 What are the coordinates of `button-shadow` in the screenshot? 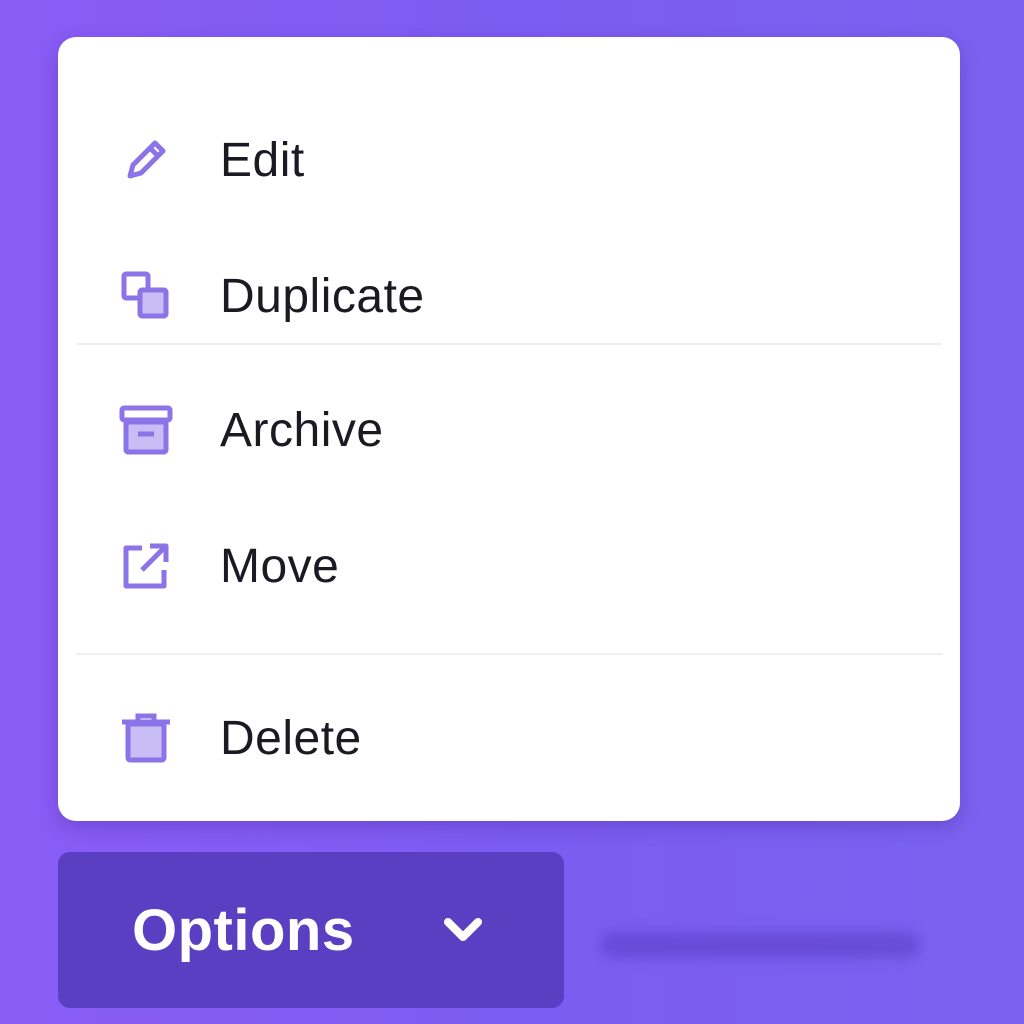 It's located at (760, 945).